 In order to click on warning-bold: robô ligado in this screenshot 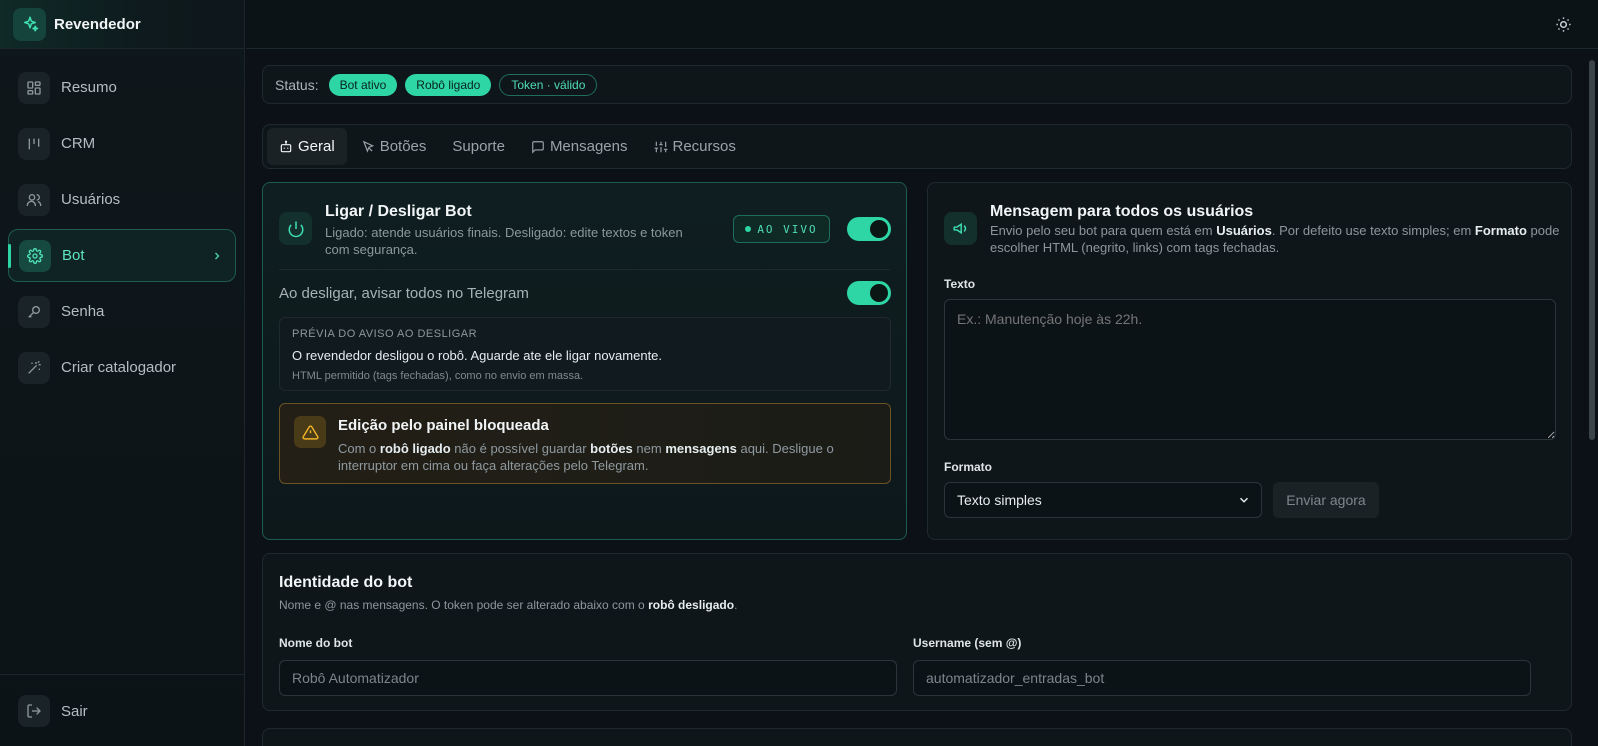, I will do `click(415, 448)`.